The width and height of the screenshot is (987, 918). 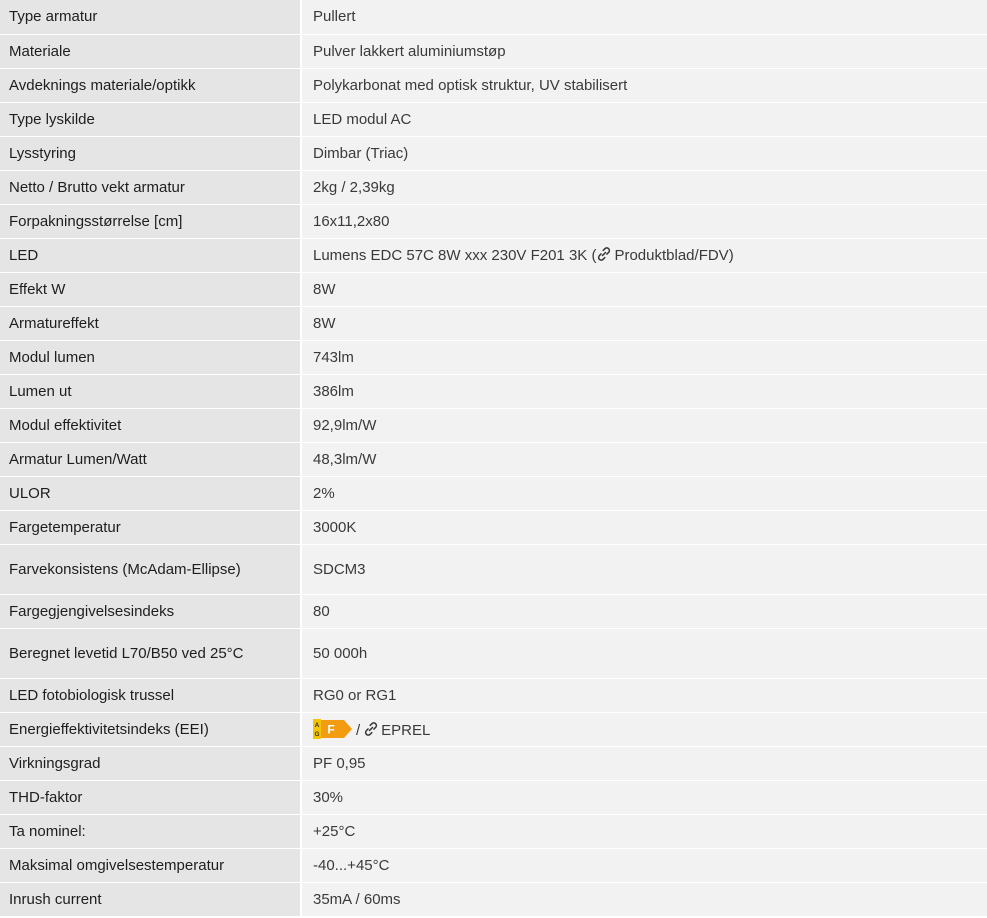 I want to click on spec-value: 2kg / 2,39kg, so click(x=644, y=187).